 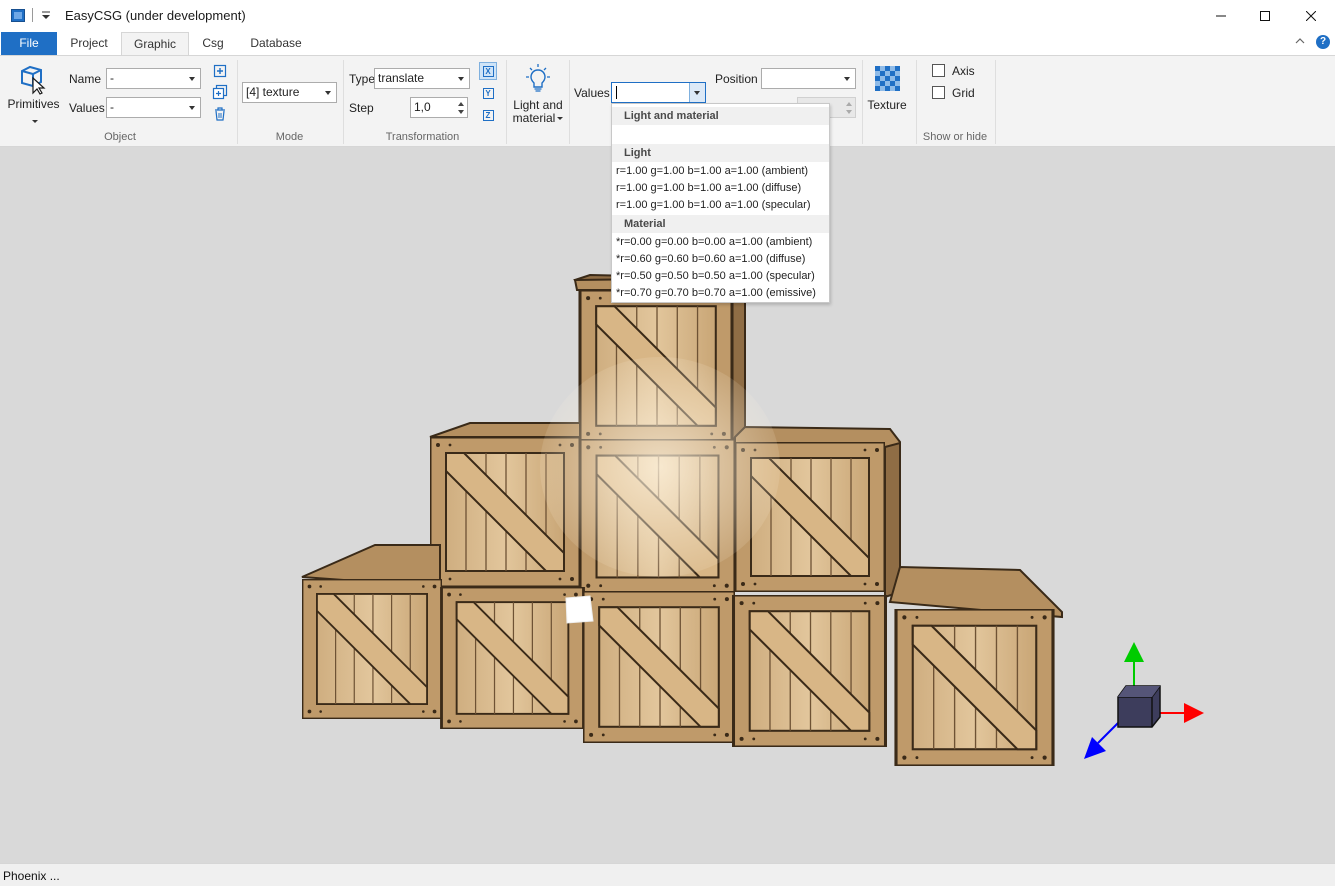 I want to click on title-bar: EasyCSG (under development), so click(x=667, y=16).